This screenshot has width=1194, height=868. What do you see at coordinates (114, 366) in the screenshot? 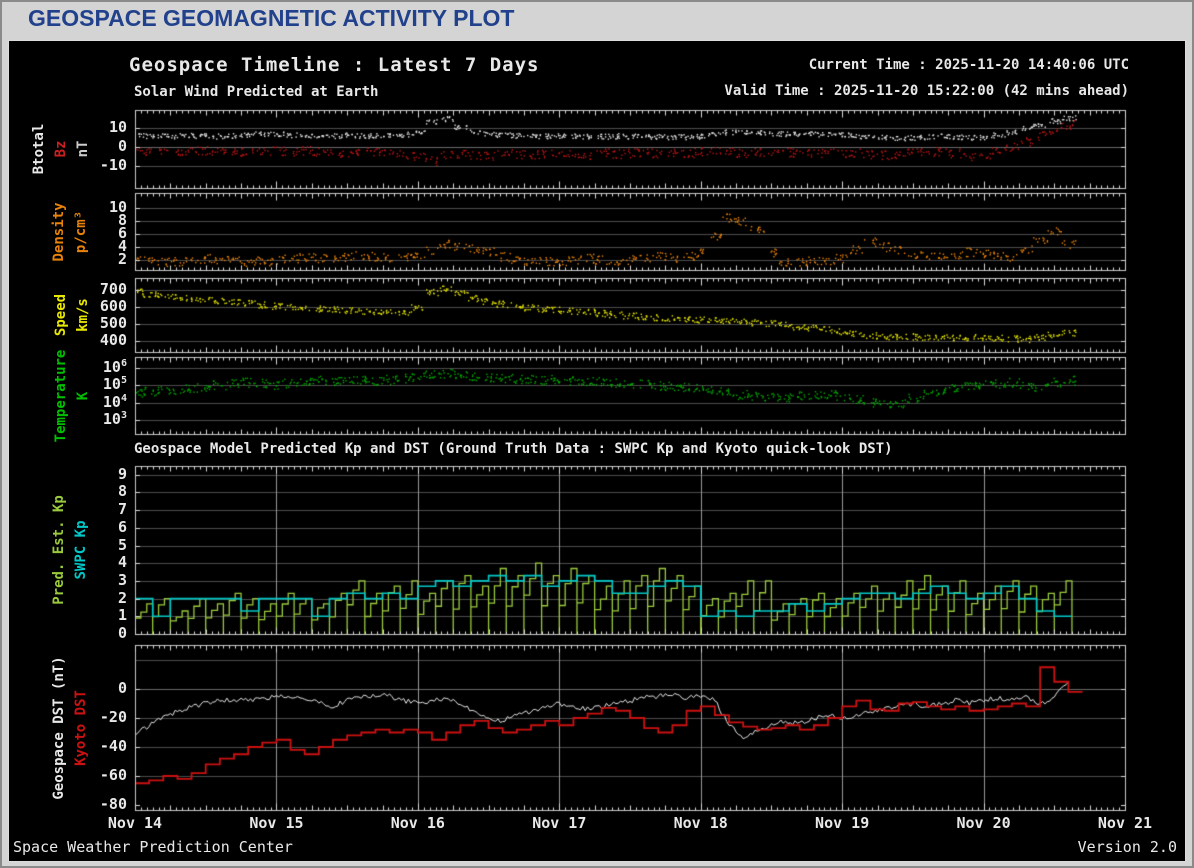
I see `y-tick-label: 106` at bounding box center [114, 366].